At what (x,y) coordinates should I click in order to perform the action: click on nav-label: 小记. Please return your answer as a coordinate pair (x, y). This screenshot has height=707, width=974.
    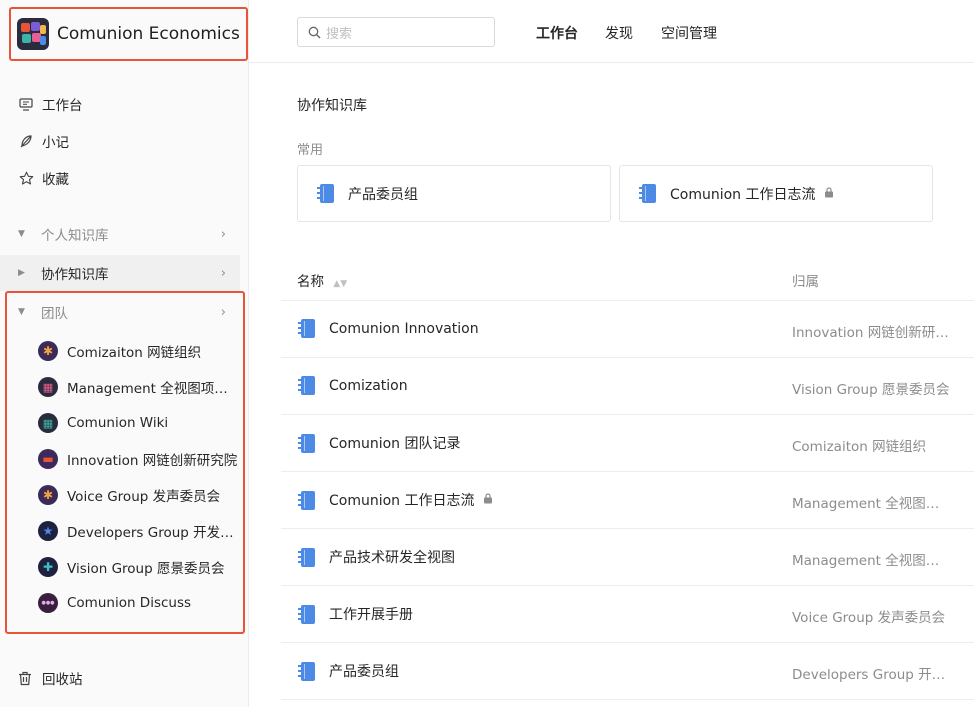
    Looking at the image, I should click on (55, 143).